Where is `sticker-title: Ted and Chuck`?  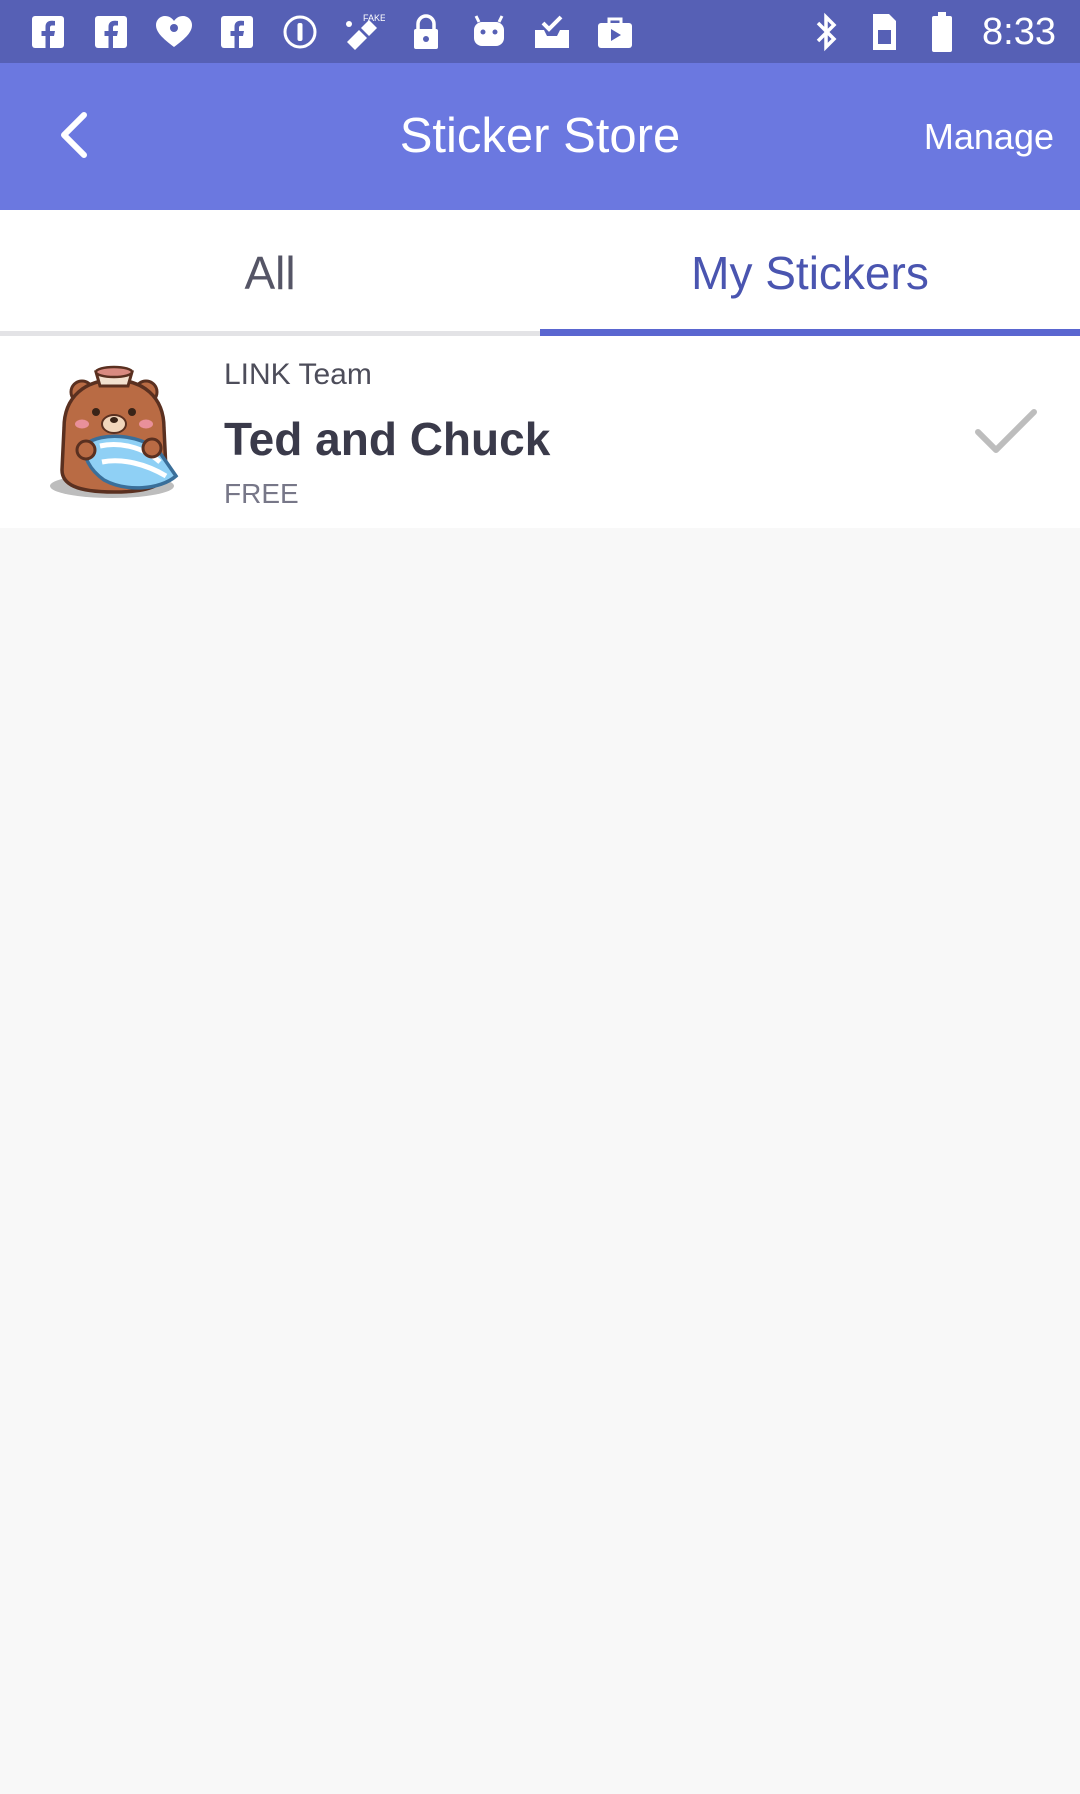
sticker-title: Ted and Chuck is located at coordinates (387, 439).